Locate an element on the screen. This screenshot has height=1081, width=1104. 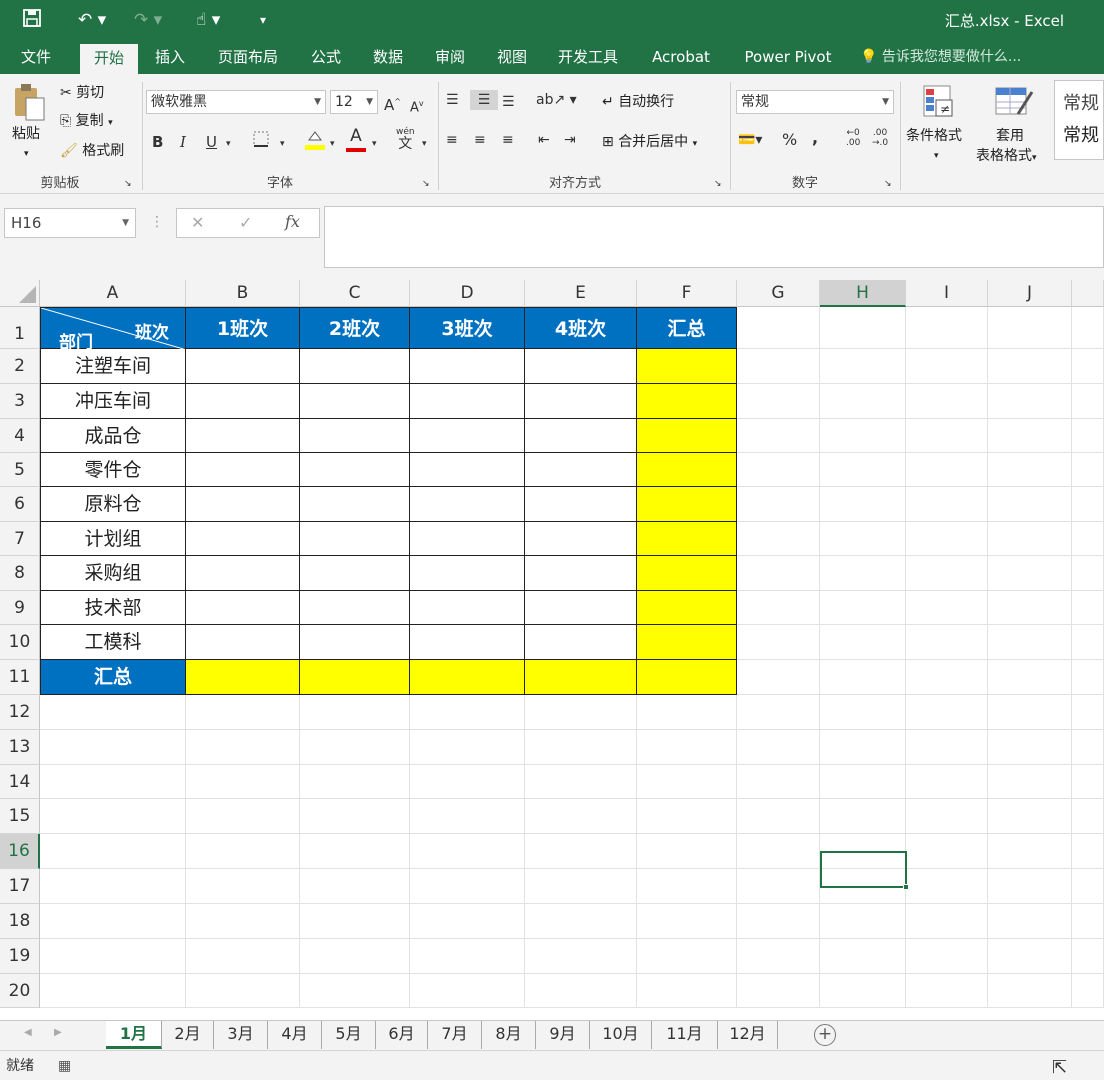
column-total-cell is located at coordinates (687, 677).